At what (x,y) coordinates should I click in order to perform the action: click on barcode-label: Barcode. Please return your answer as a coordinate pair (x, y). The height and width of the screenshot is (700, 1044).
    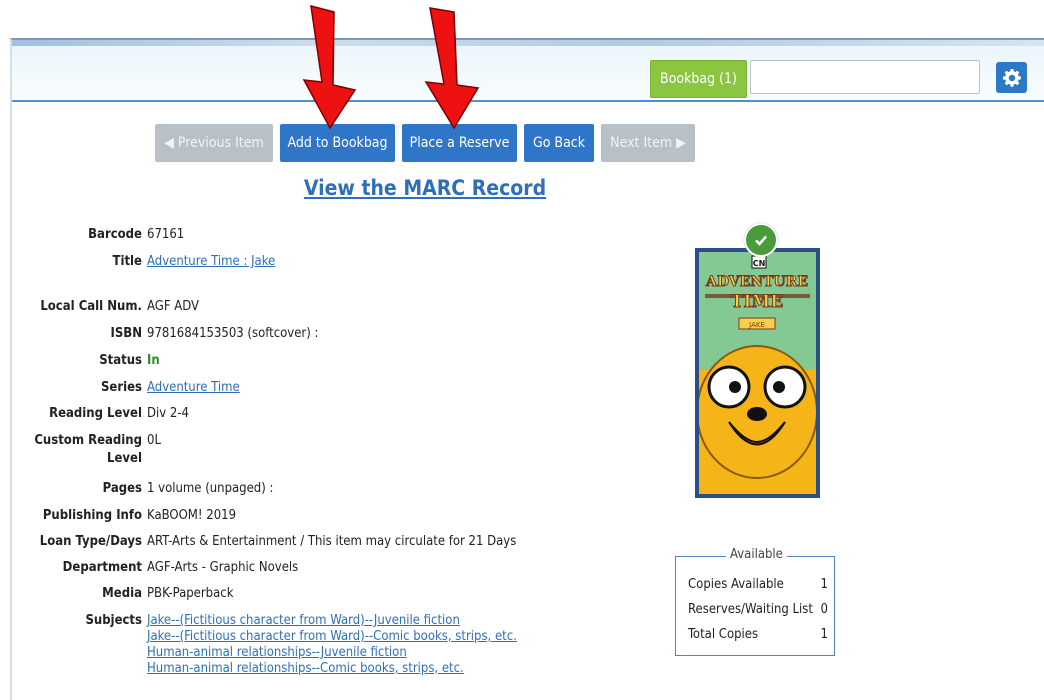
    Looking at the image, I should click on (115, 234).